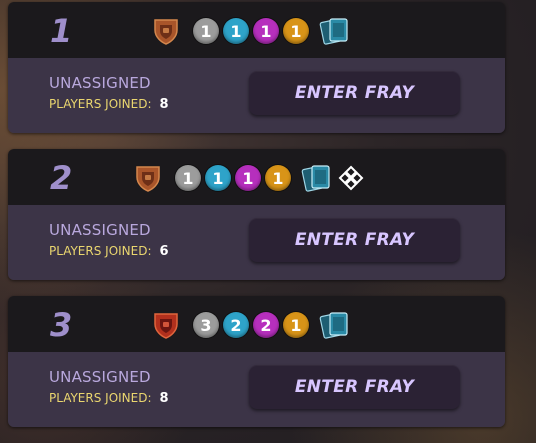 This screenshot has height=443, width=536. Describe the element at coordinates (351, 178) in the screenshot. I see `diamond-cross-icon` at that location.